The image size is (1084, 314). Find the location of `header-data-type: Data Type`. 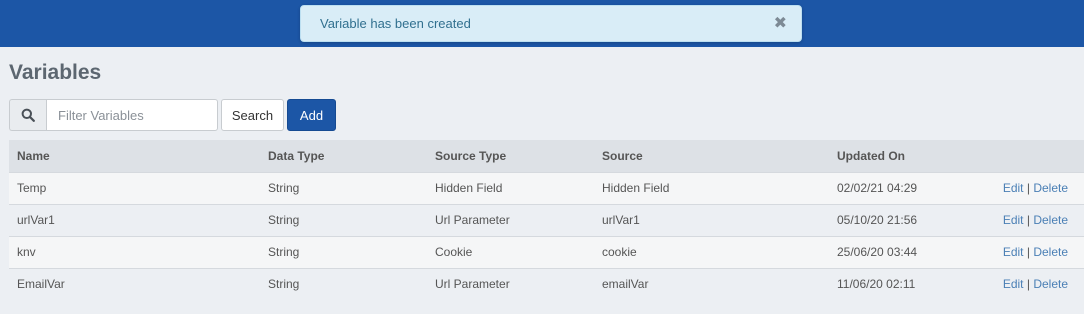

header-data-type: Data Type is located at coordinates (343, 156).